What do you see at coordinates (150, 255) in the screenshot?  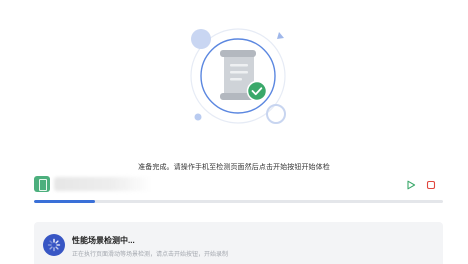 I see `task-subtitle: 正在执行页面滑动等场景检测，请点击开始按钮，开始录制` at bounding box center [150, 255].